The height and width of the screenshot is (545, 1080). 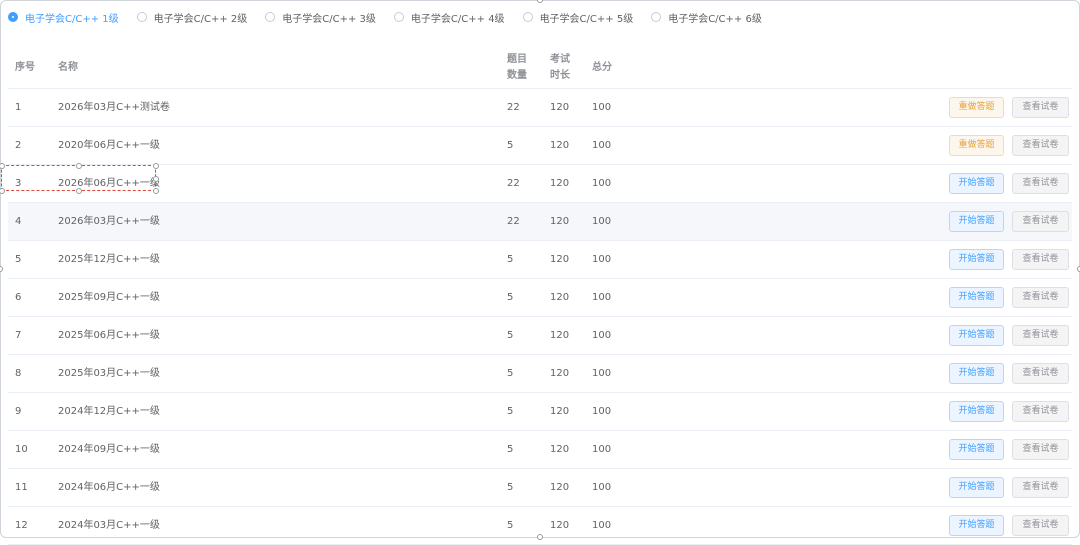 What do you see at coordinates (109, 525) in the screenshot?
I see `row-name: 2024年03月C++一级` at bounding box center [109, 525].